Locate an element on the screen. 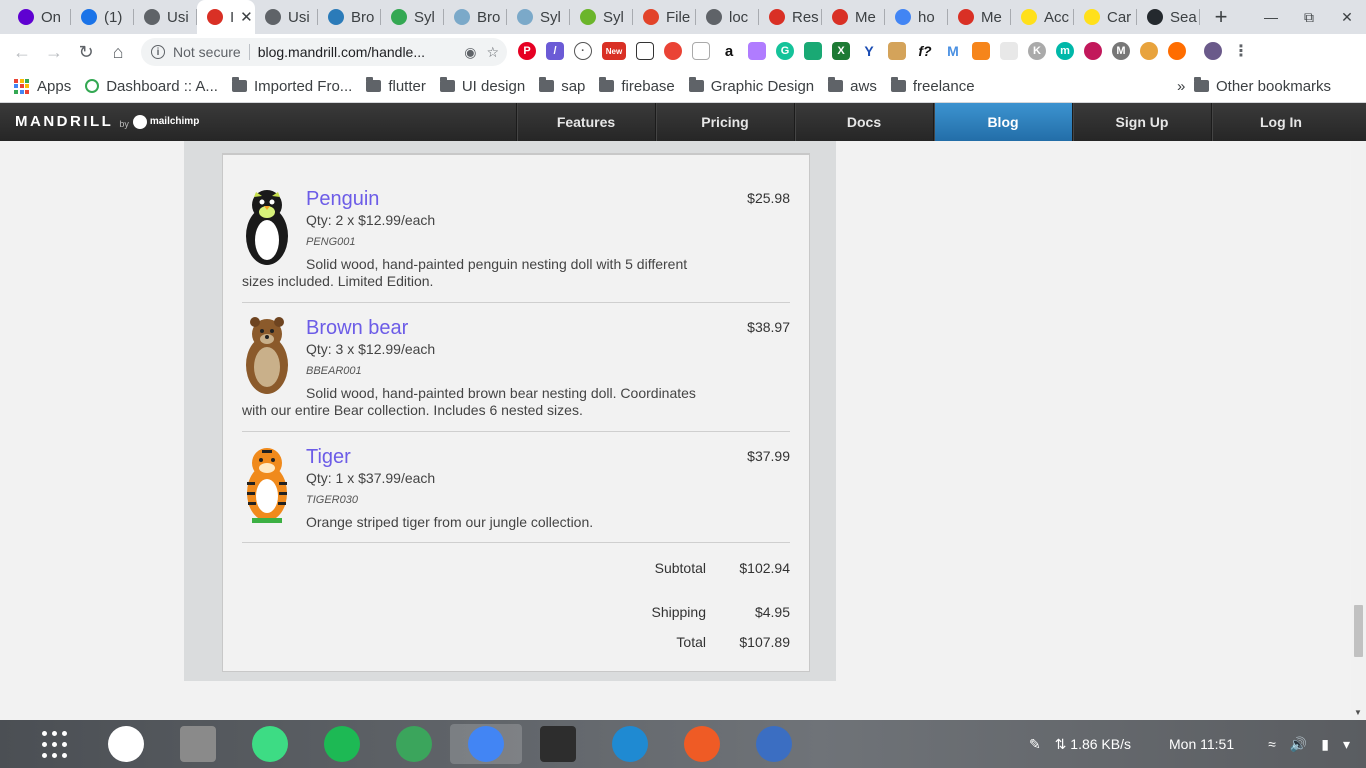 This screenshot has width=1366, height=768. browser-tab: ho is located at coordinates (916, 17).